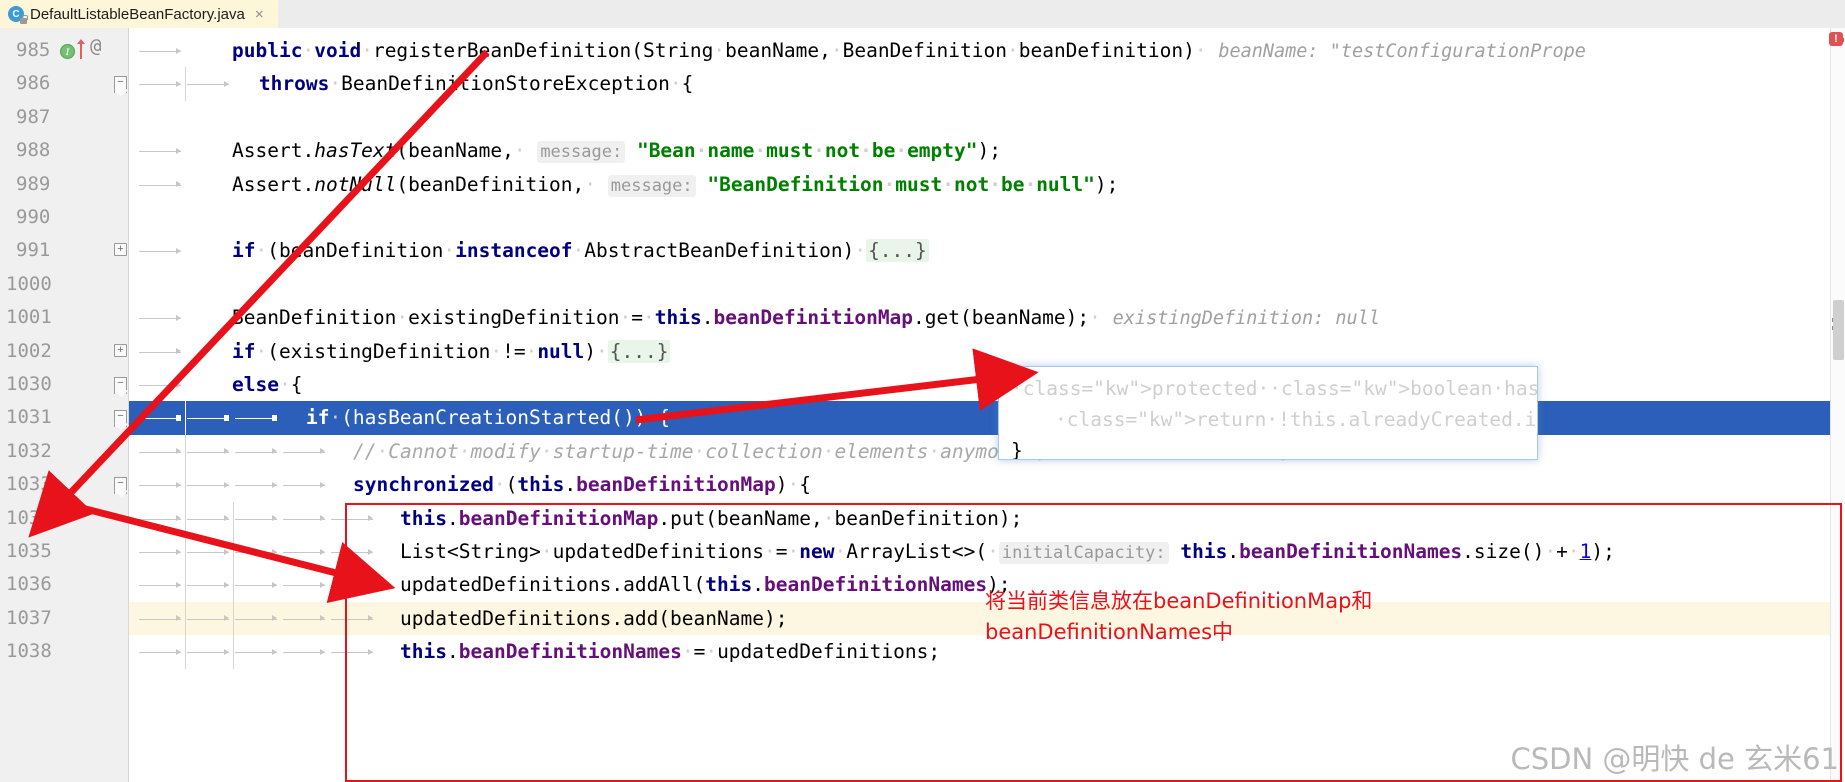 The width and height of the screenshot is (1845, 782). I want to click on gutter-row: 991, so click(64, 250).